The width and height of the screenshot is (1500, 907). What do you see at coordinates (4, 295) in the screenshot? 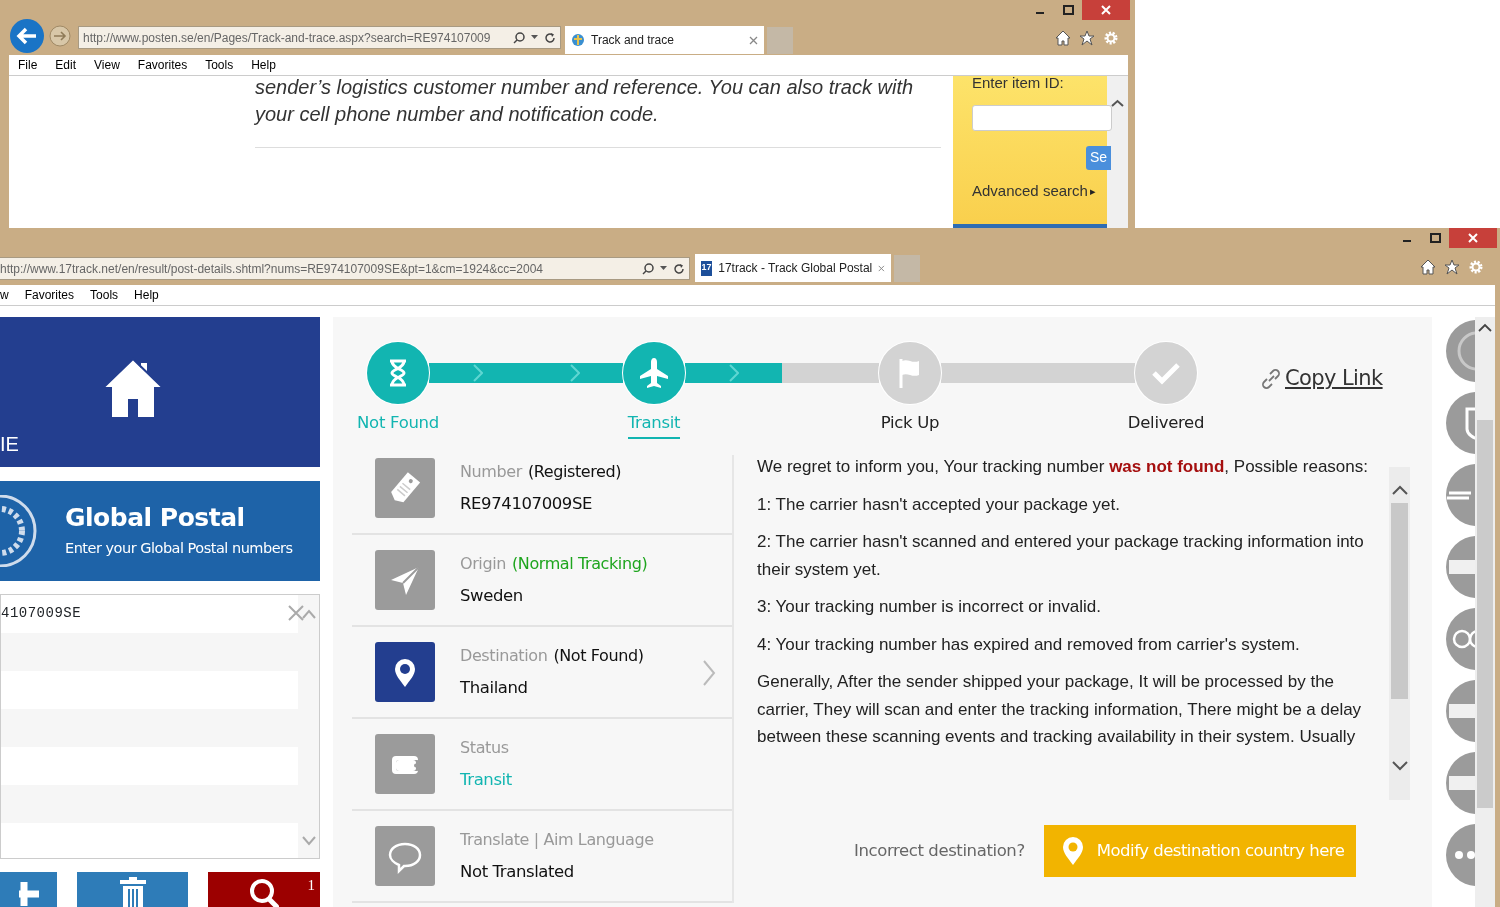
I see `menu-item: w` at bounding box center [4, 295].